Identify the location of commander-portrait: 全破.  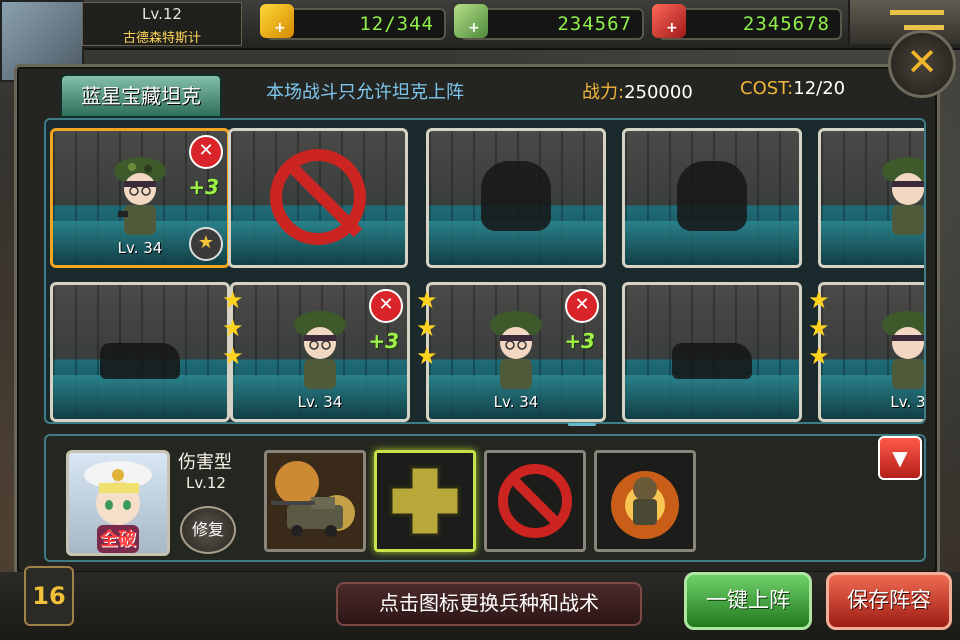
(118, 503).